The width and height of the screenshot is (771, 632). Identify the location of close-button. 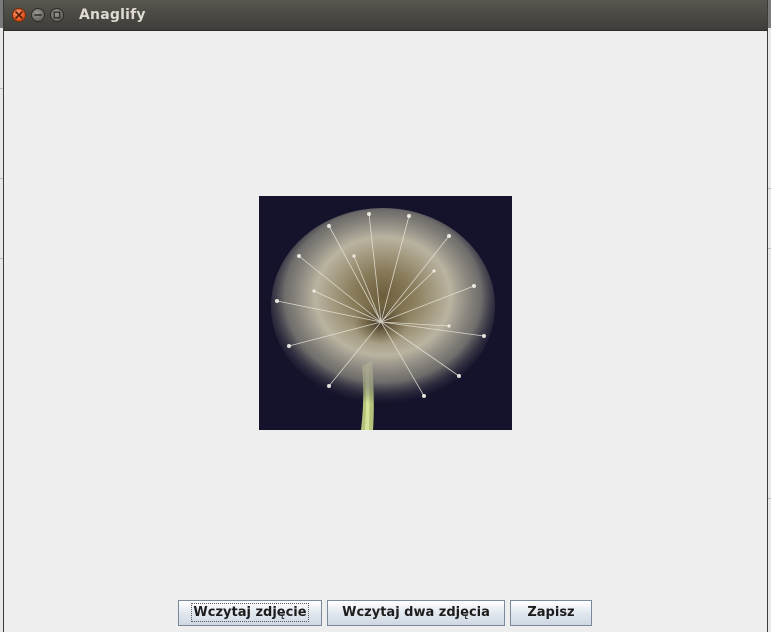
(19, 15).